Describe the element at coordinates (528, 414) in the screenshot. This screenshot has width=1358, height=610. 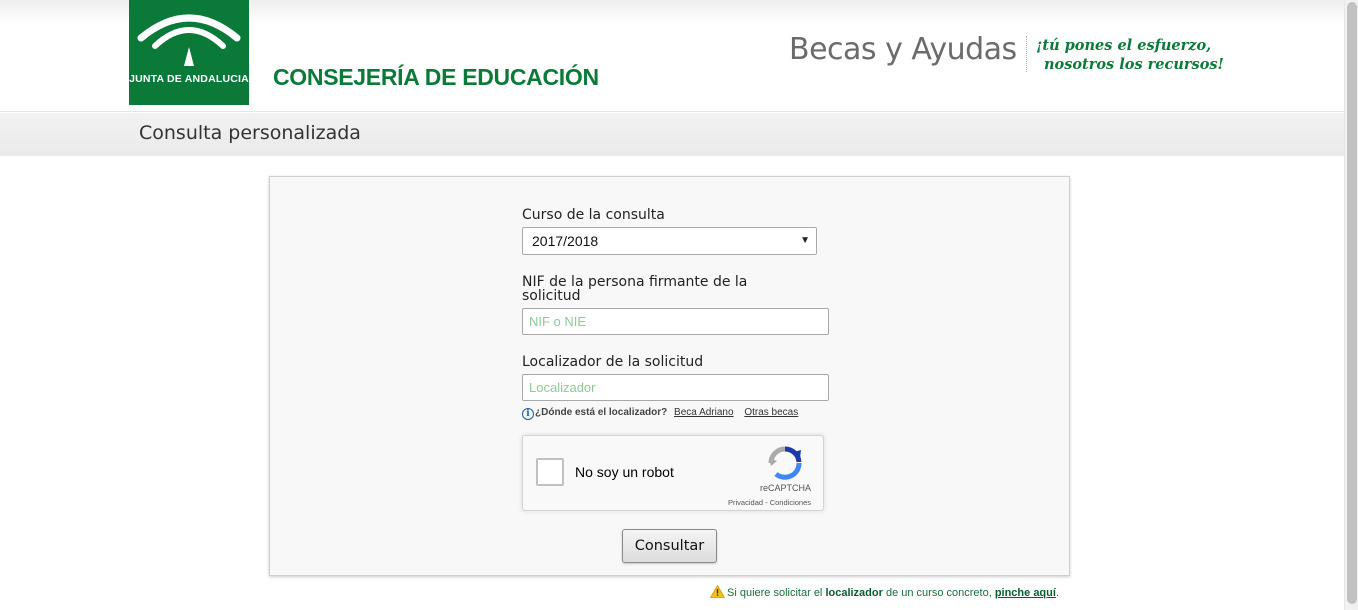
I see `info-icon: i` at that location.